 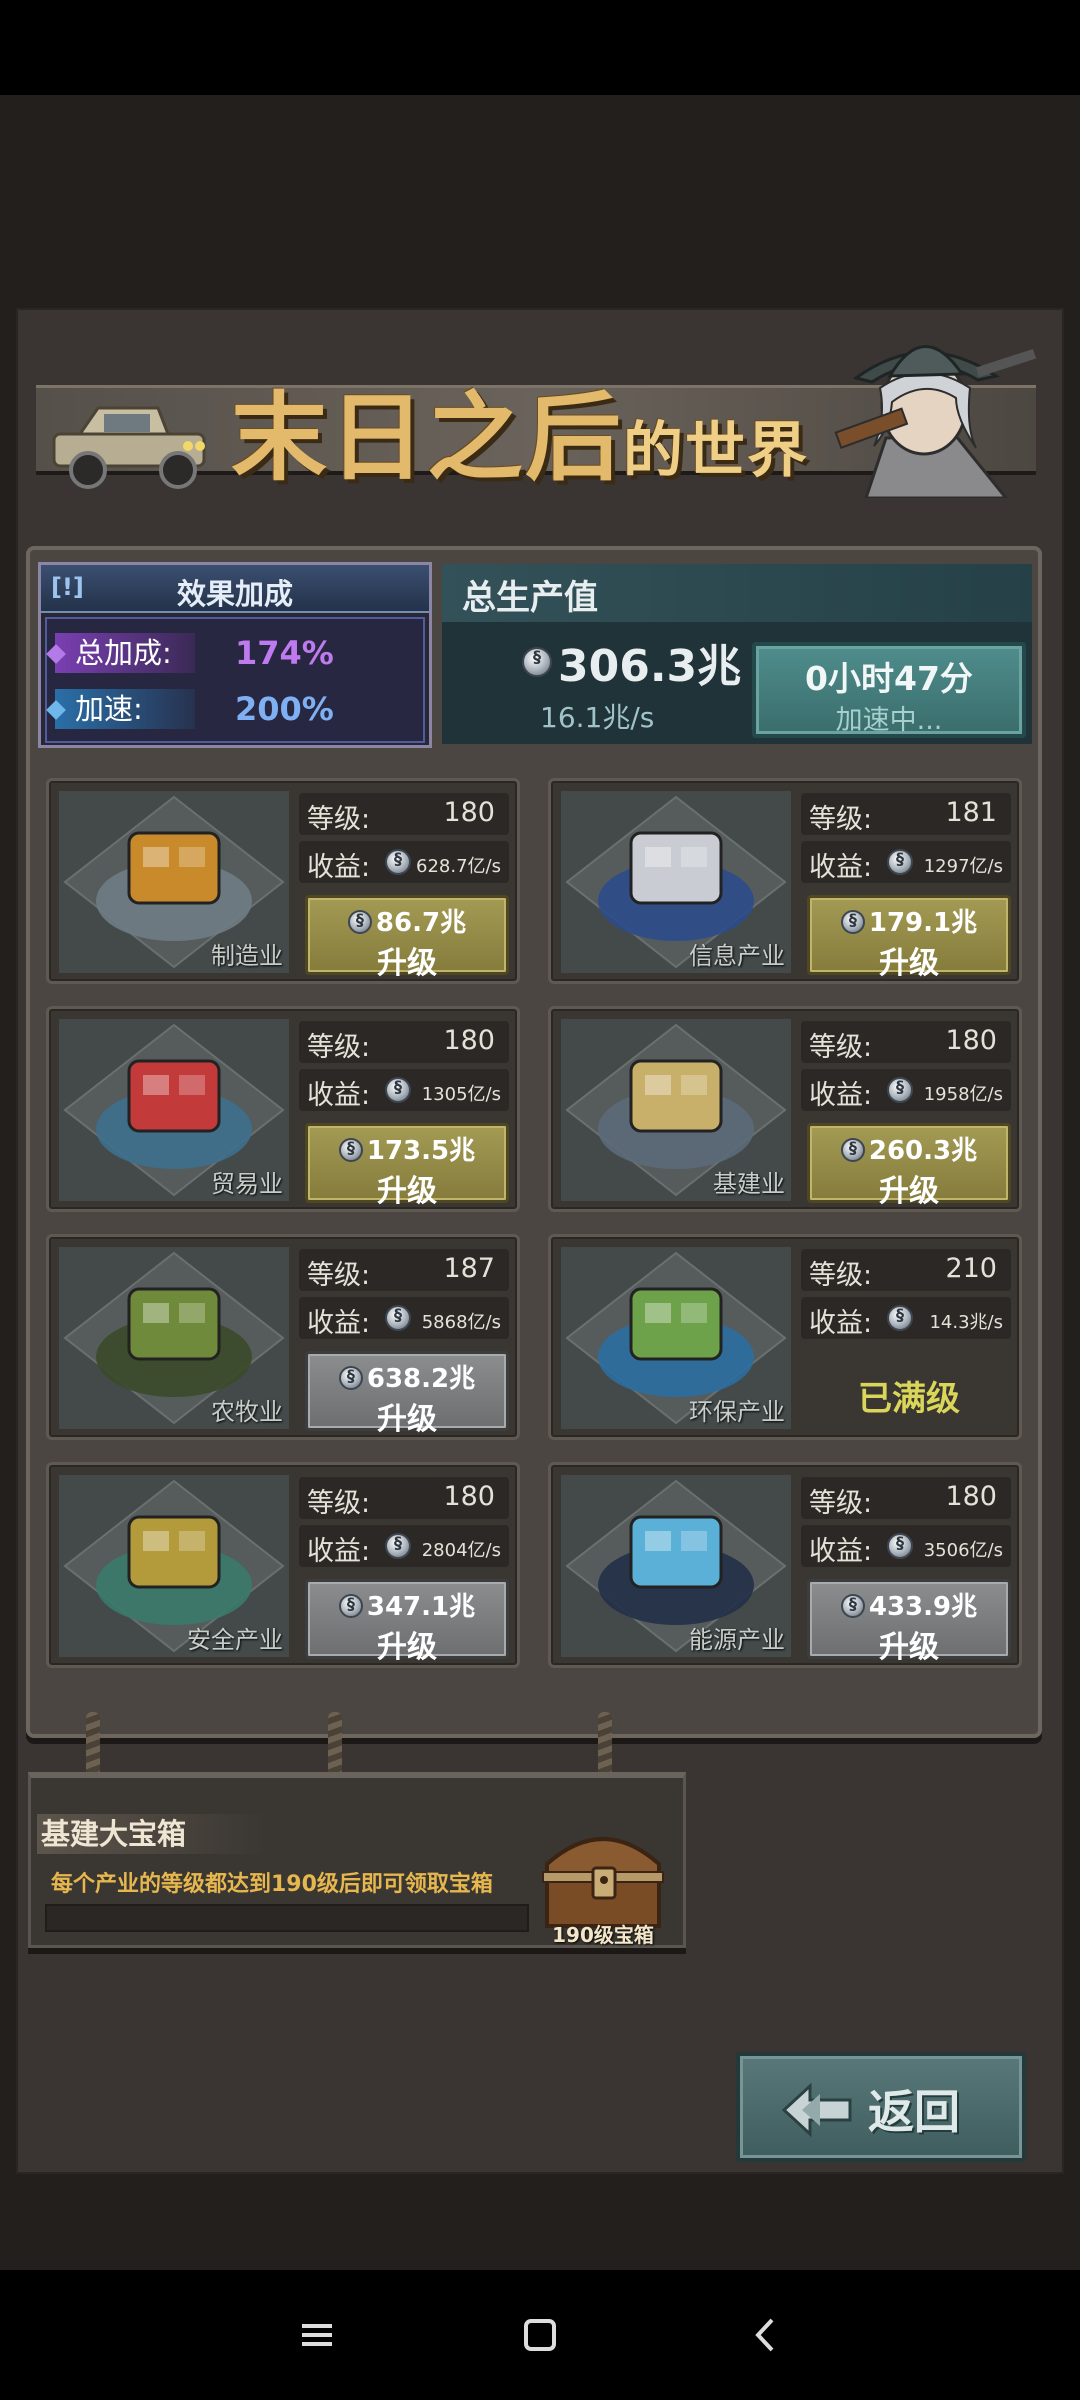 I want to click on city-icon: 基建业, so click(x=676, y=1110).